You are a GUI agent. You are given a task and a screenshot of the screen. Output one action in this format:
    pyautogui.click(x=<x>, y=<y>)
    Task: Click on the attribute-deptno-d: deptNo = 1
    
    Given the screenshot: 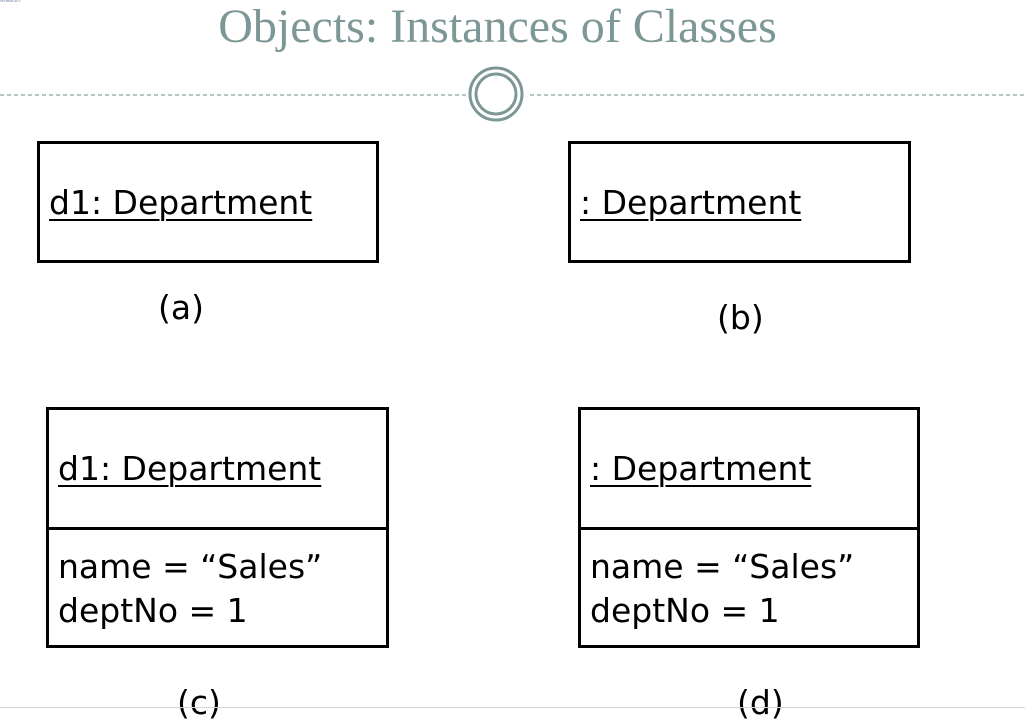 What is the action you would take?
    pyautogui.click(x=685, y=610)
    